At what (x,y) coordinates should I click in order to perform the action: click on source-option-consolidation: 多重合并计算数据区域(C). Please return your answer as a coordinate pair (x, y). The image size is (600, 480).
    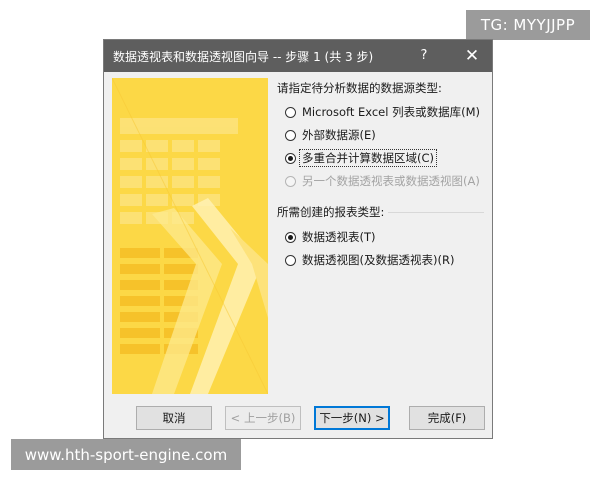
    Looking at the image, I should click on (361, 158).